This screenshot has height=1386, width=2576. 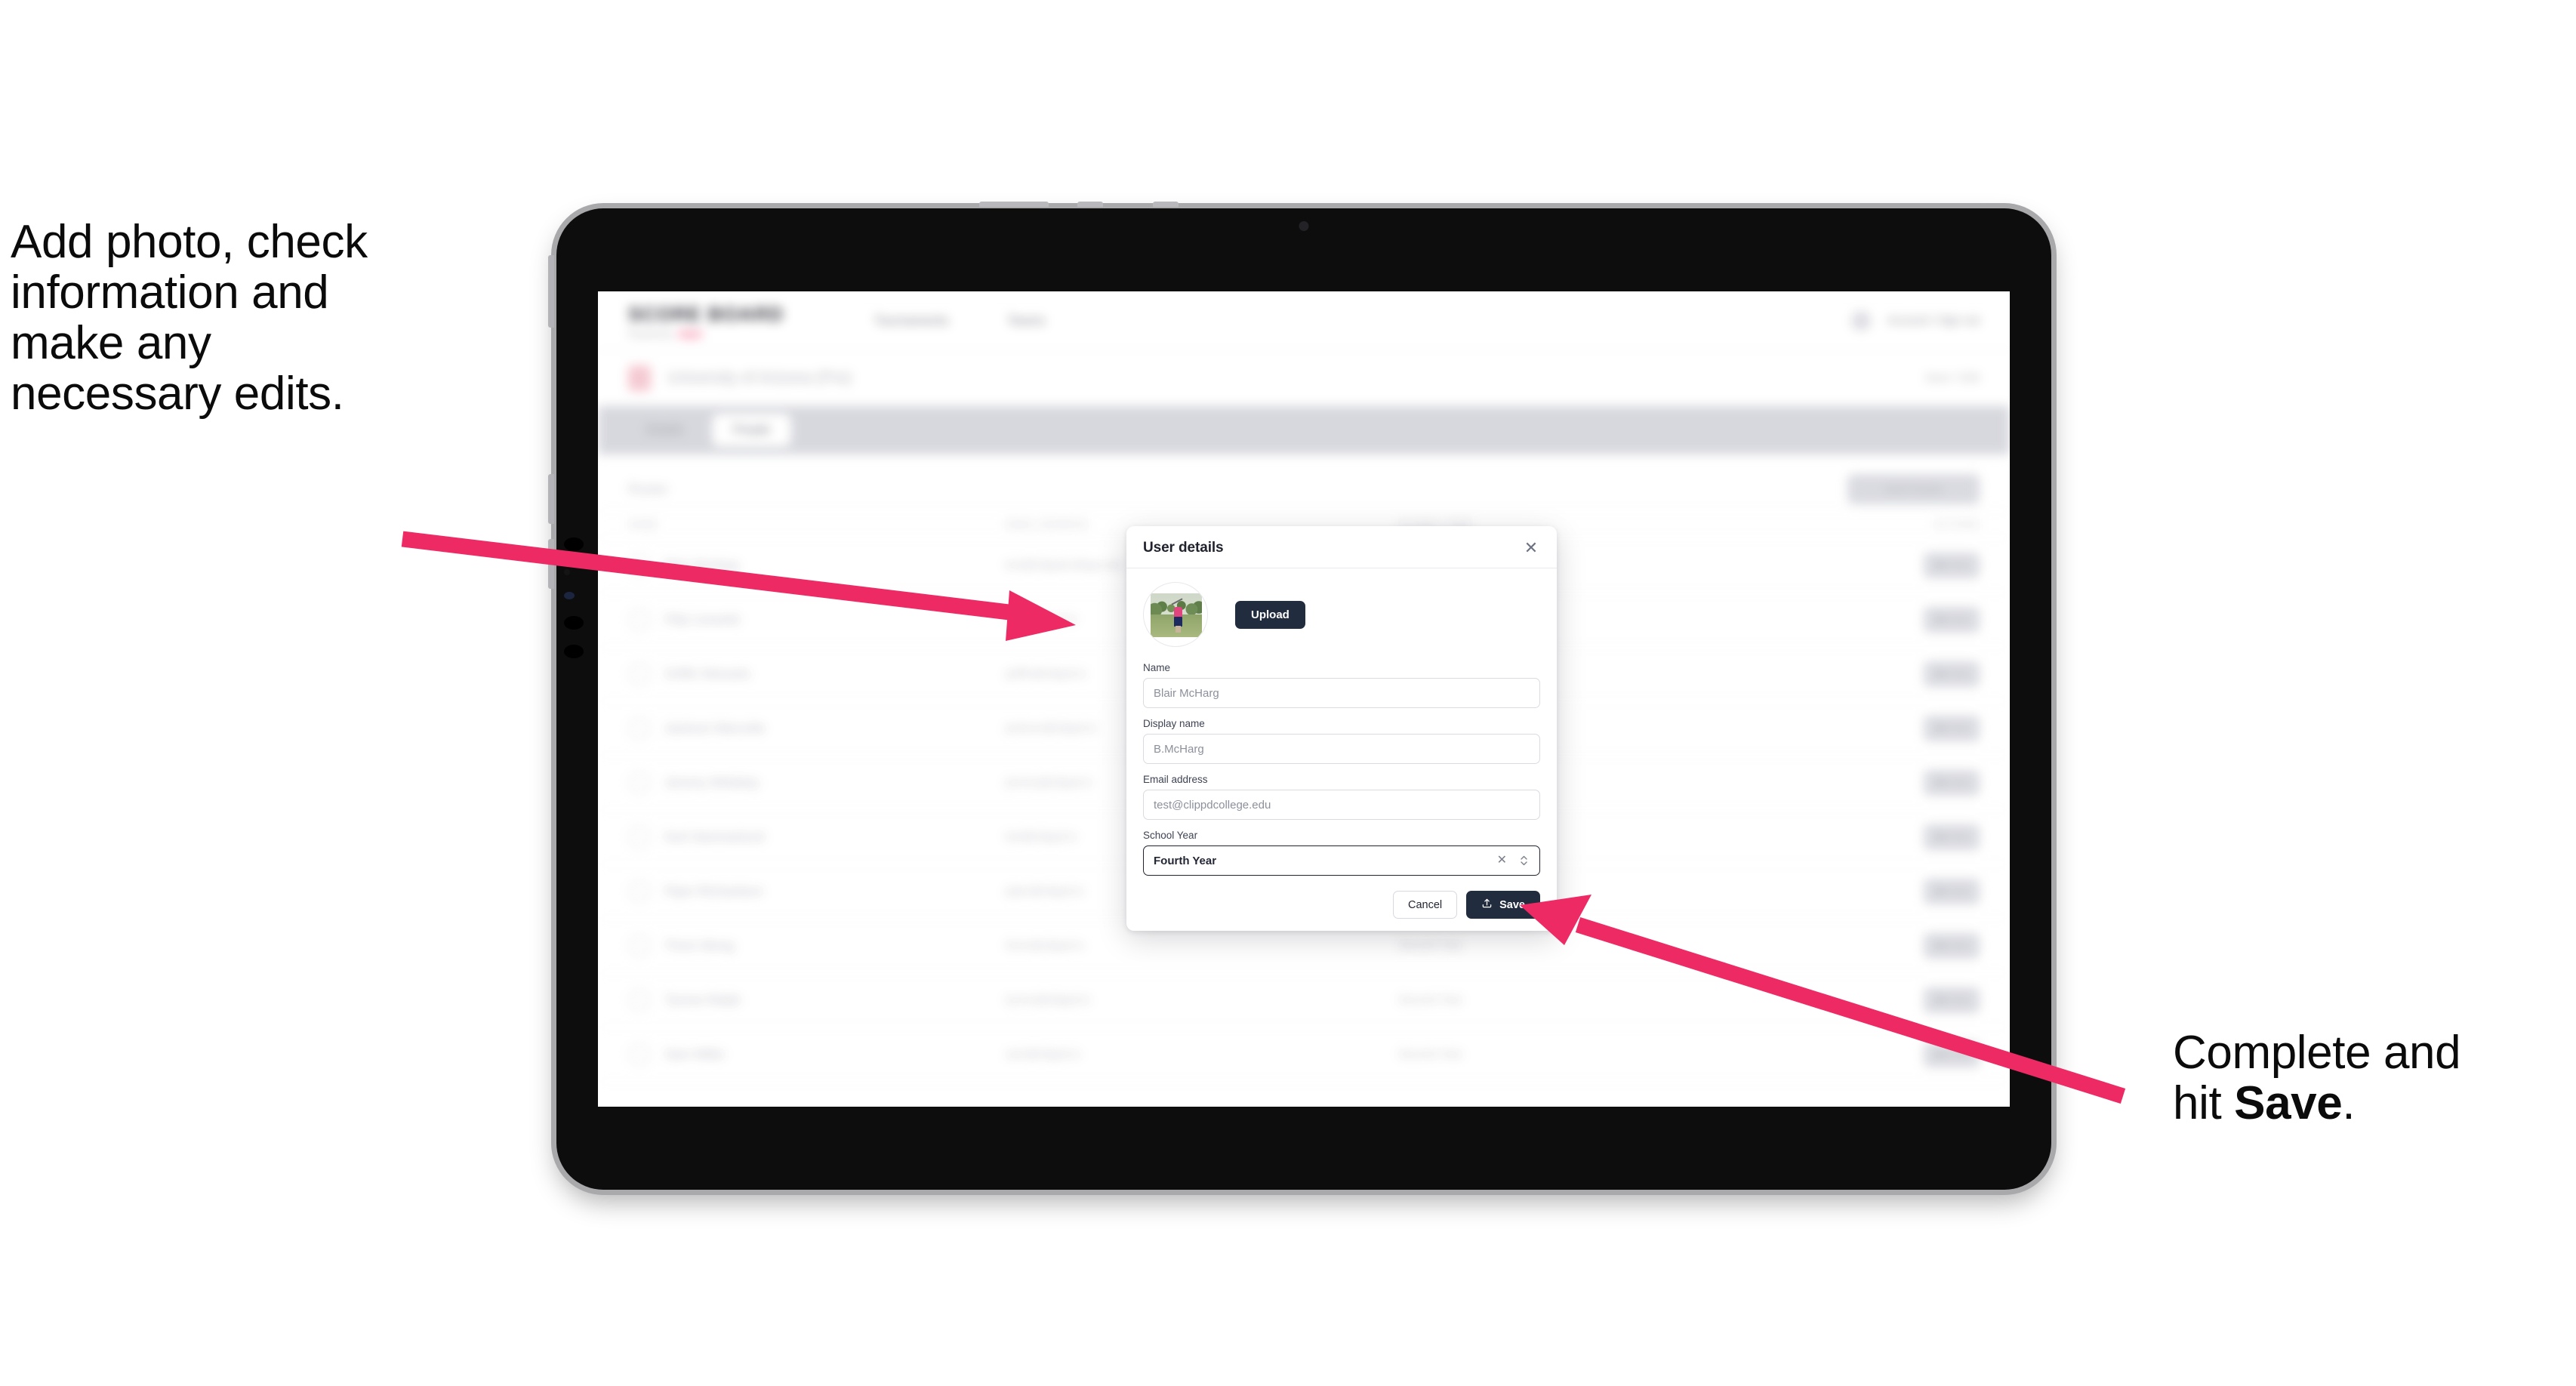 I want to click on chevron-updown-svg, so click(x=1524, y=860).